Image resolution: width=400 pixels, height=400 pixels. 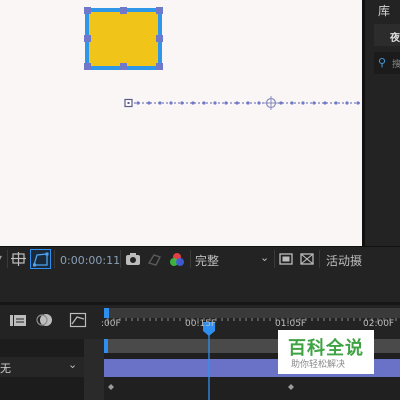 What do you see at coordinates (94, 369) in the screenshot?
I see `layer-switches-column` at bounding box center [94, 369].